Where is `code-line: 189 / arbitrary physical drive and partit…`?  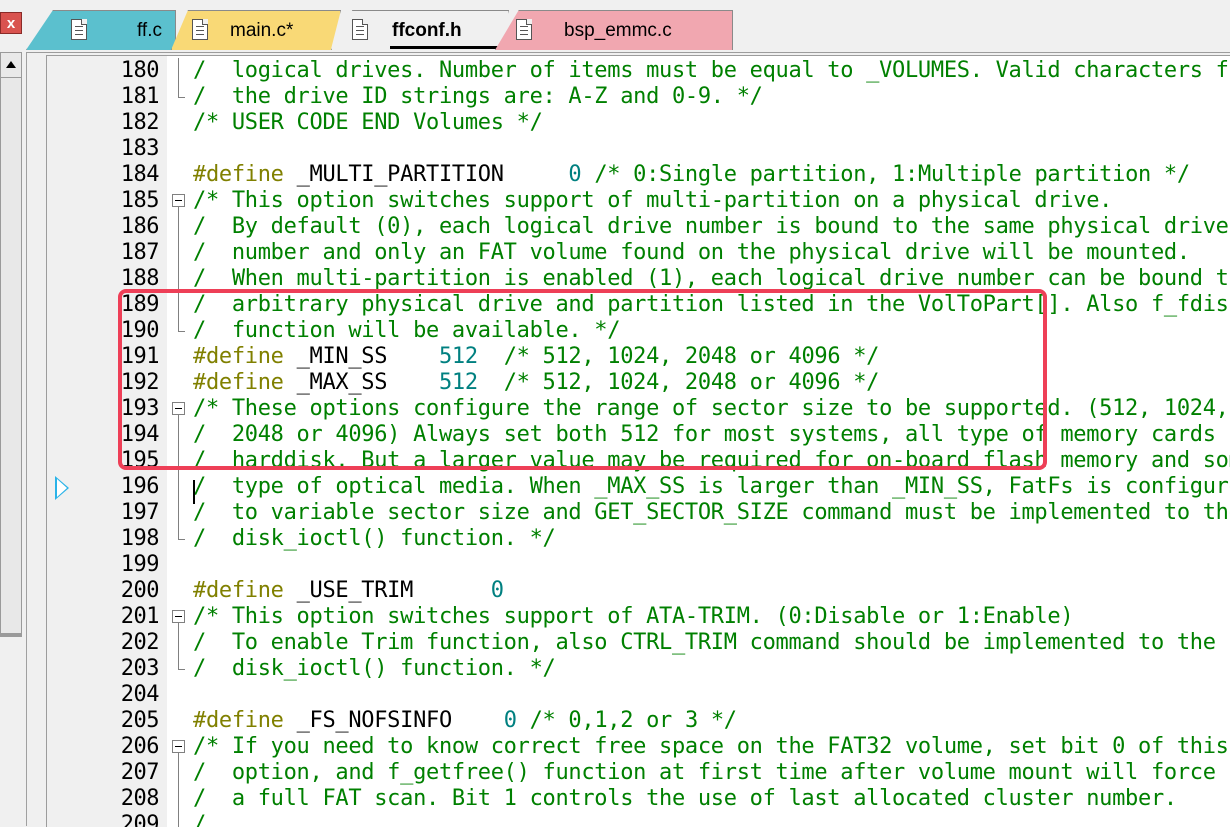 code-line: 189 / arbitrary physical drive and partit… is located at coordinates (638, 305).